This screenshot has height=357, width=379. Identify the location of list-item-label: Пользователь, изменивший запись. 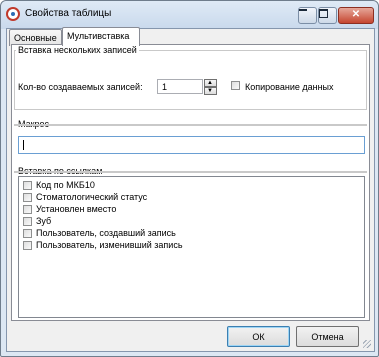
(109, 245).